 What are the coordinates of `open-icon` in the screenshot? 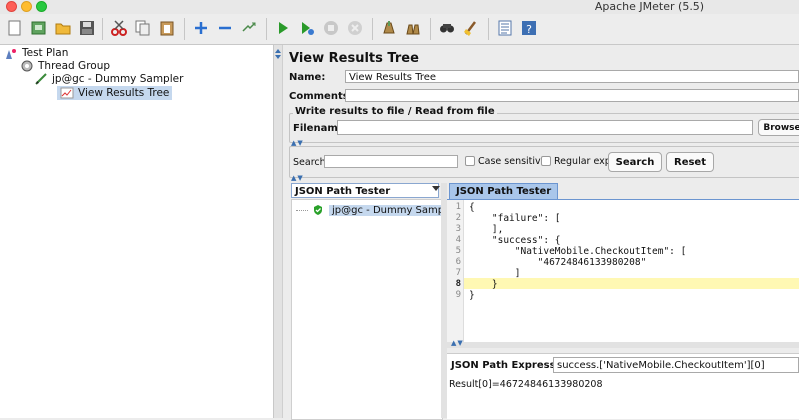 It's located at (63, 28).